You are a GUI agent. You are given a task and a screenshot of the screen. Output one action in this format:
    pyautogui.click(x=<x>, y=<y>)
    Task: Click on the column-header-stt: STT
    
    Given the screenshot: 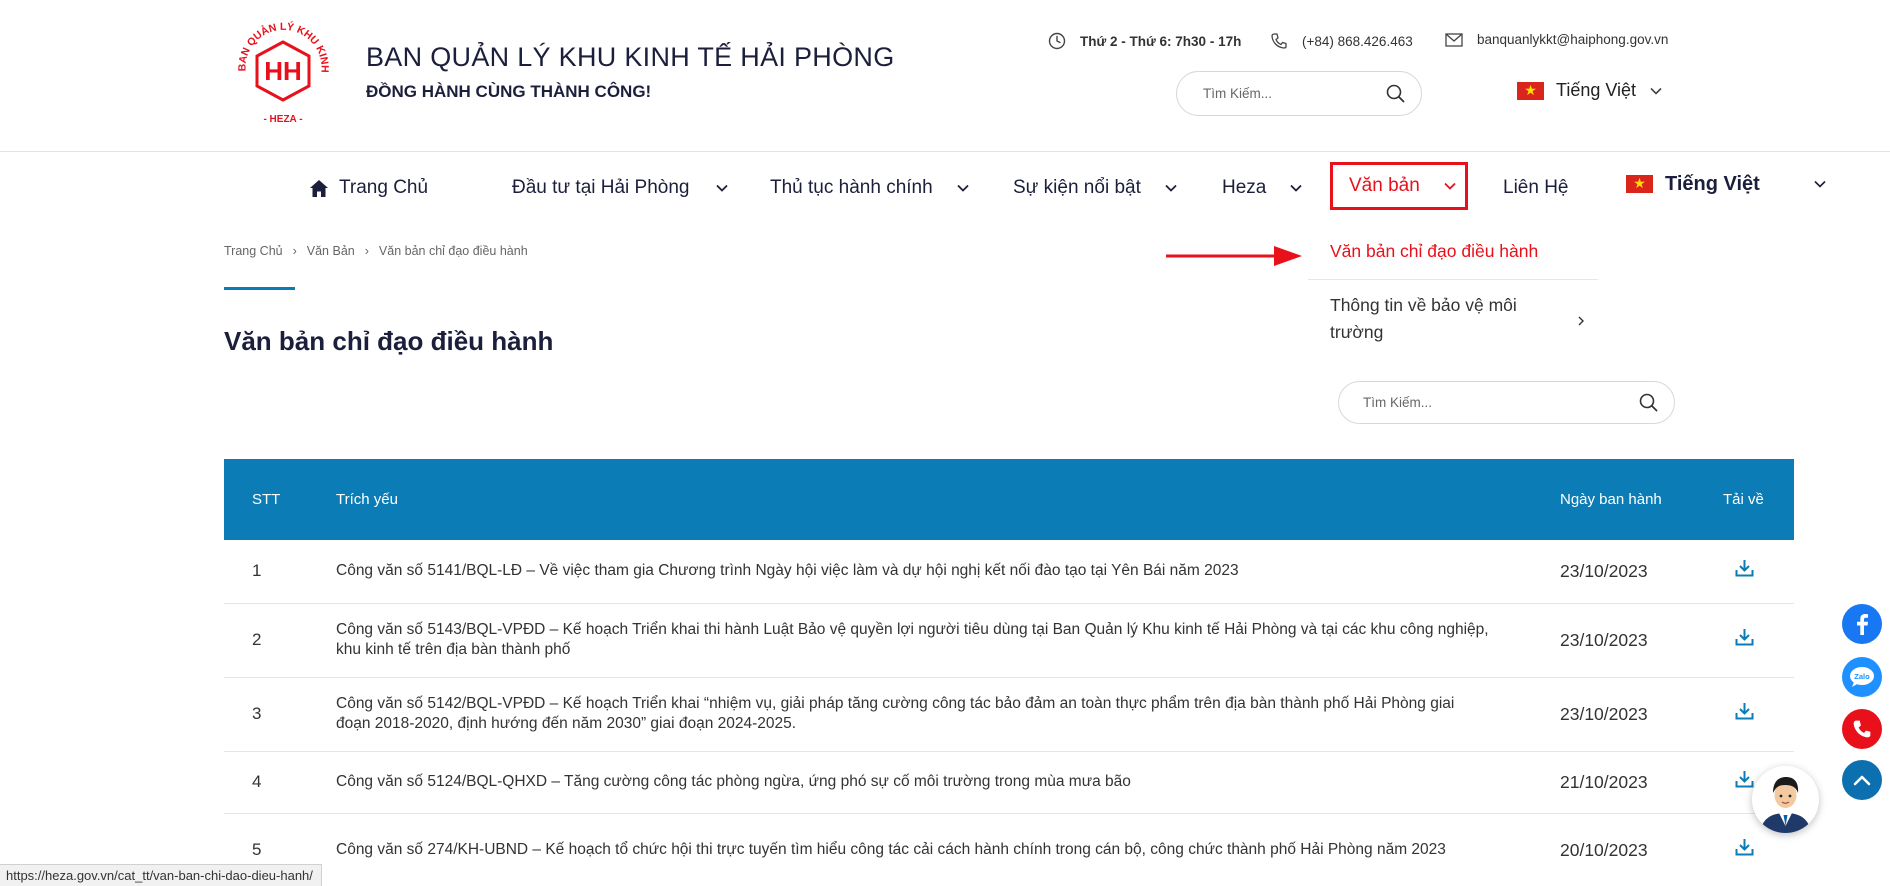 What is the action you would take?
    pyautogui.click(x=280, y=499)
    